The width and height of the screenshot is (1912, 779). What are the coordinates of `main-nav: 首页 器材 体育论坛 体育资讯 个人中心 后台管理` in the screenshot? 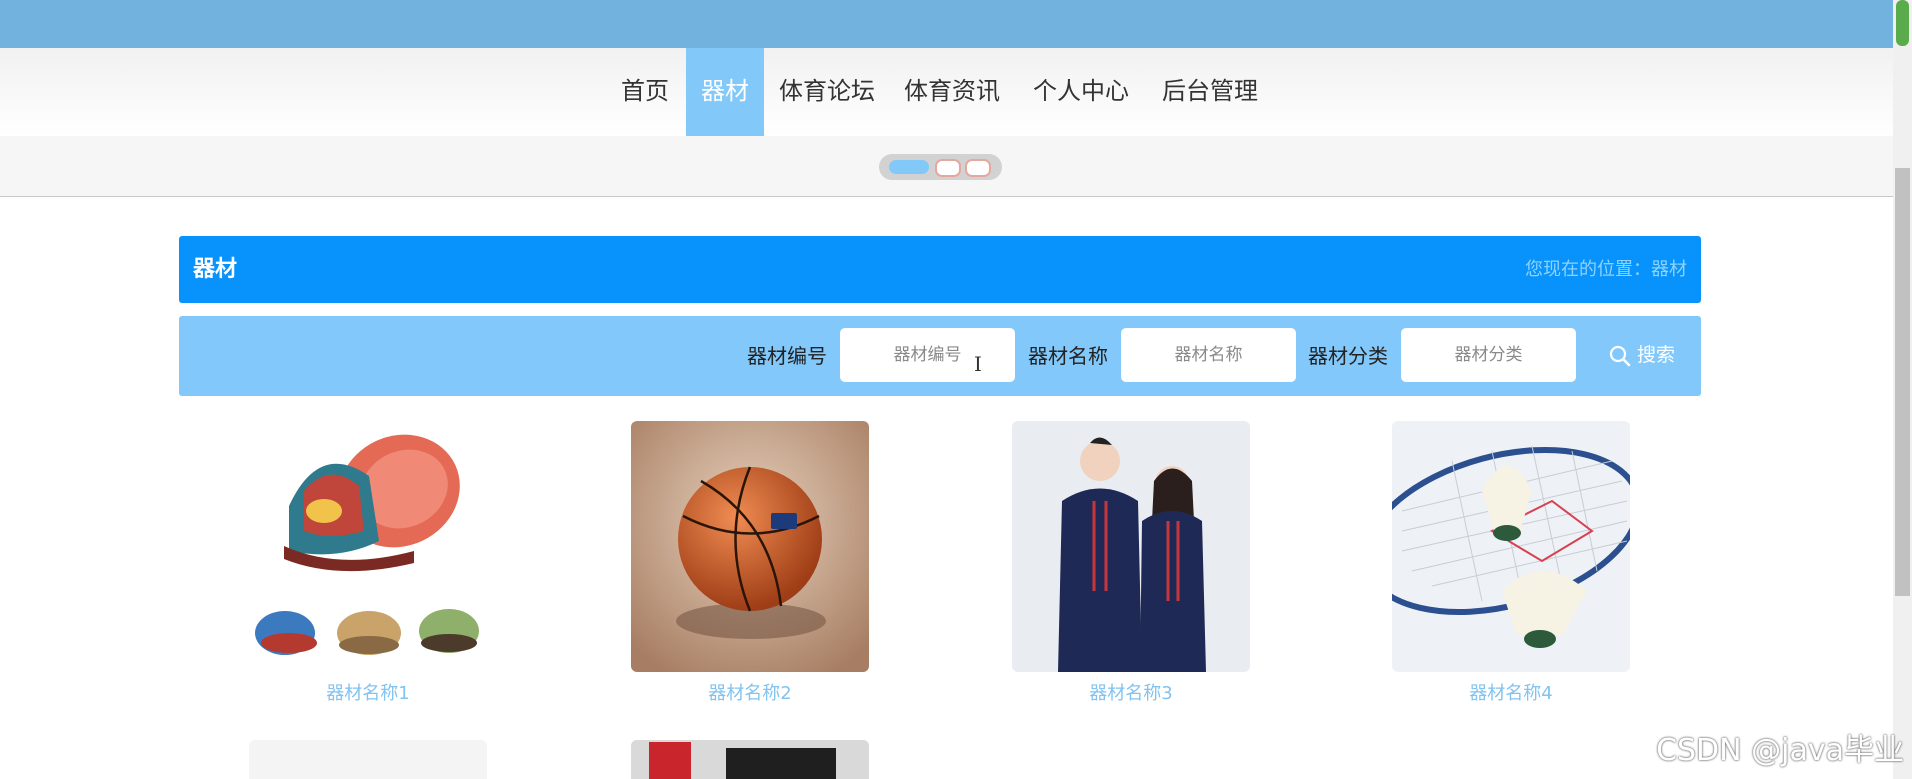 It's located at (946, 92).